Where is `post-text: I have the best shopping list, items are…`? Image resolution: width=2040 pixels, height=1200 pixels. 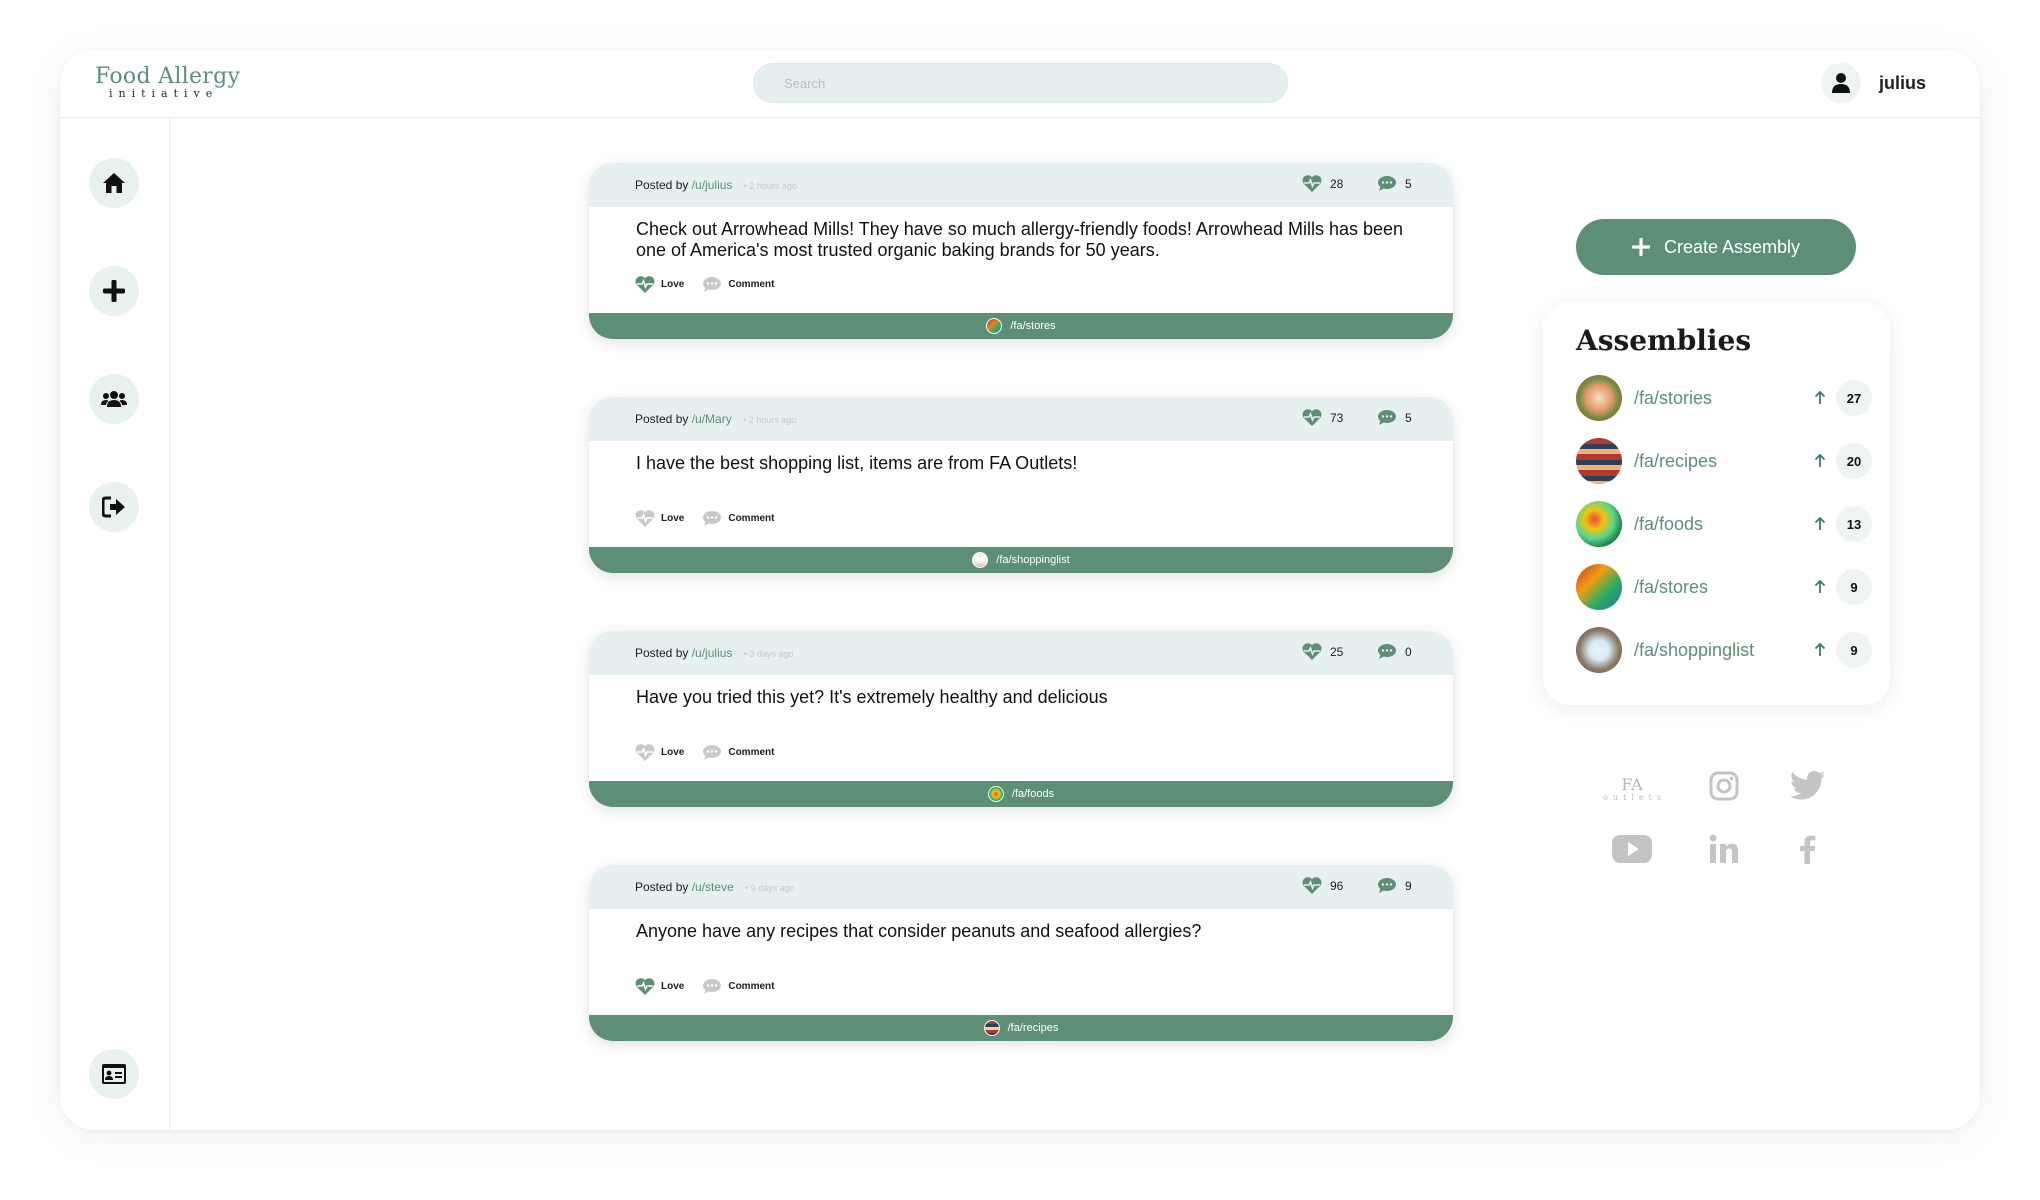
post-text: I have the best shopping list, items are… is located at coordinates (857, 463).